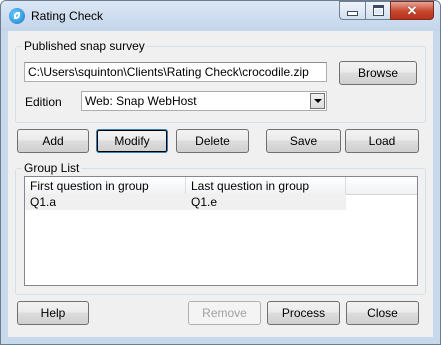  I want to click on edition-label: Edition, so click(43, 102).